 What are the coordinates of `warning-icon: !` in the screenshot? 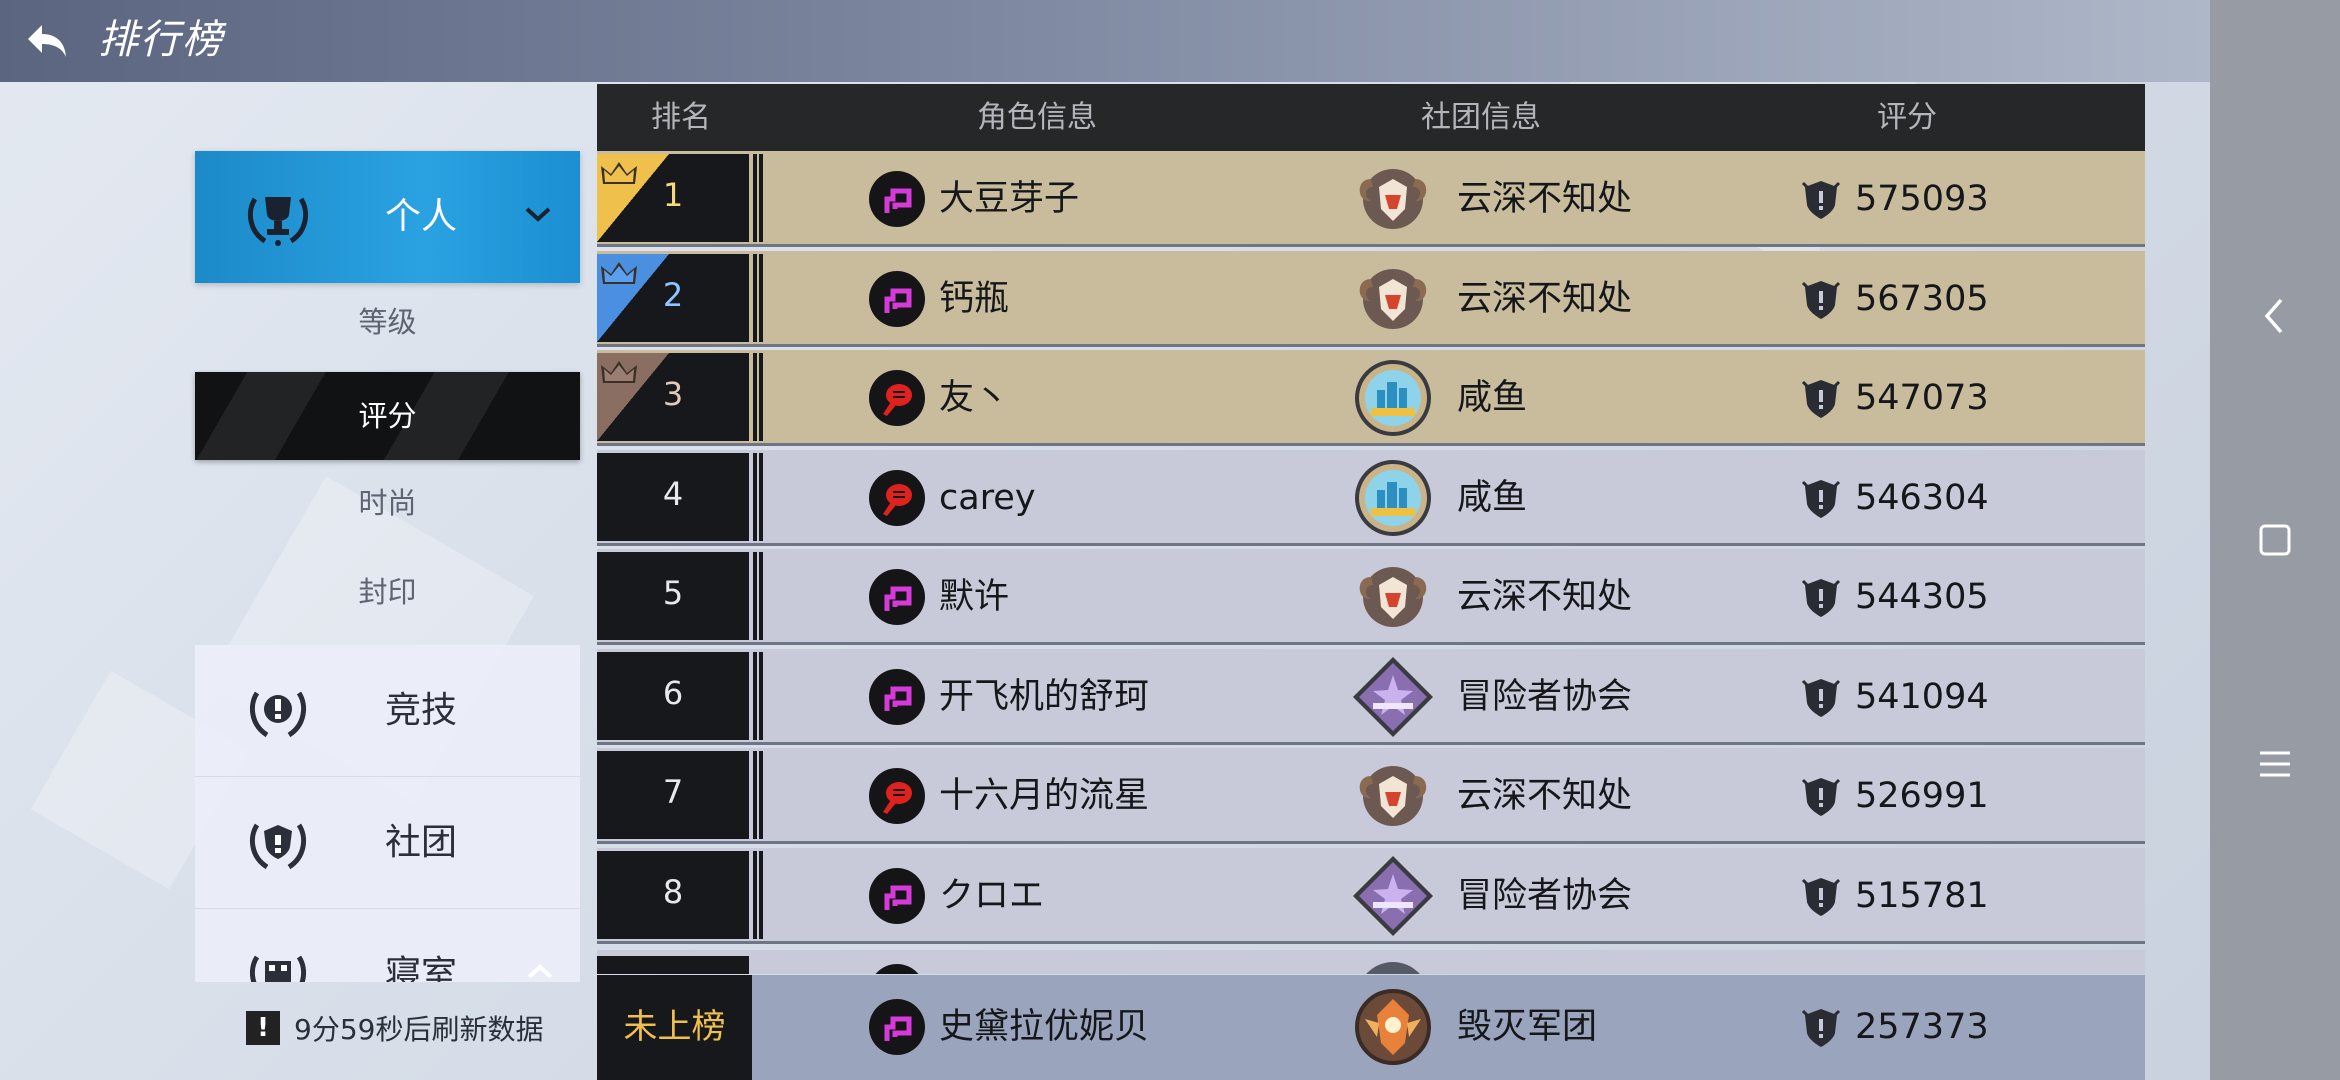 It's located at (263, 1028).